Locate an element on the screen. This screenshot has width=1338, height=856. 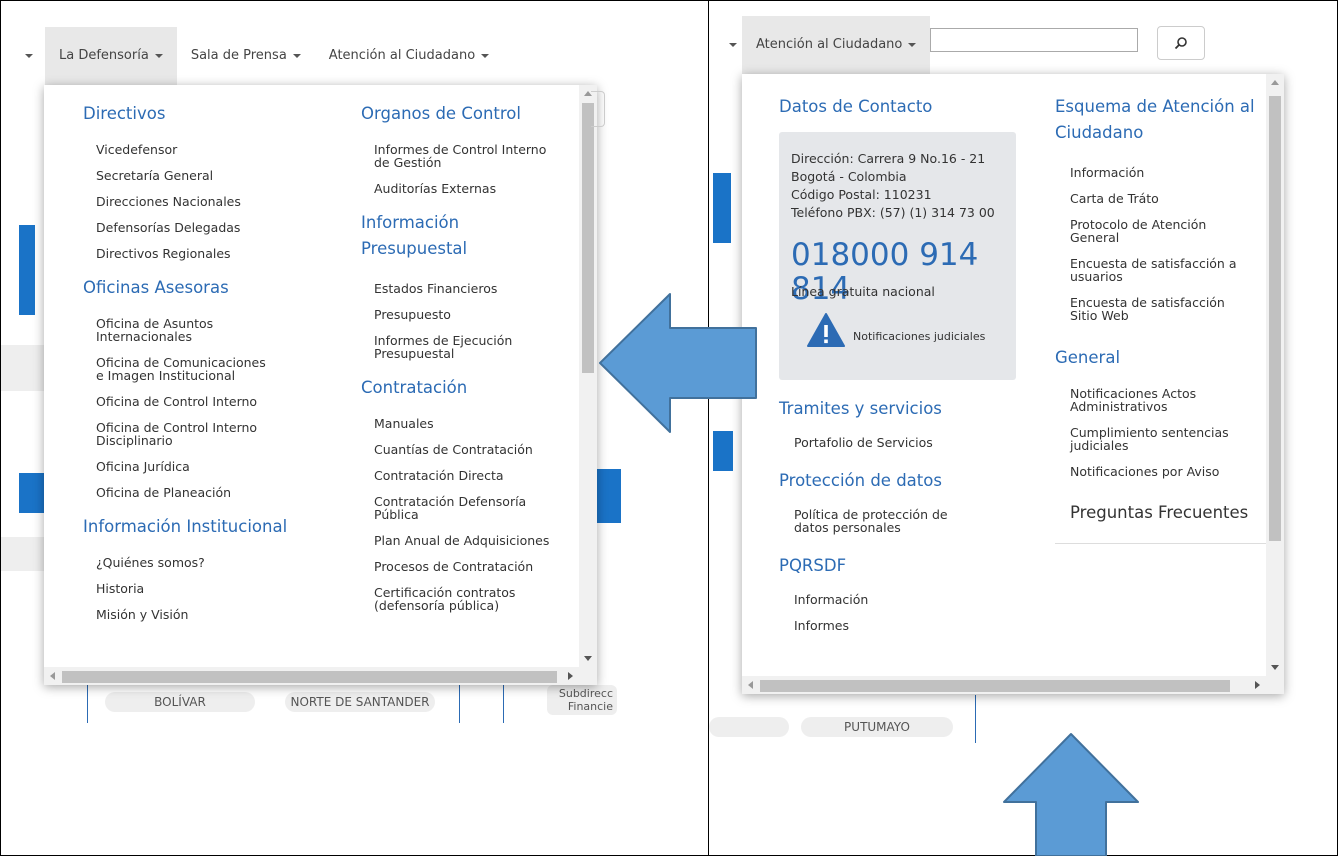
scroll-up-icon is located at coordinates (1275, 82).